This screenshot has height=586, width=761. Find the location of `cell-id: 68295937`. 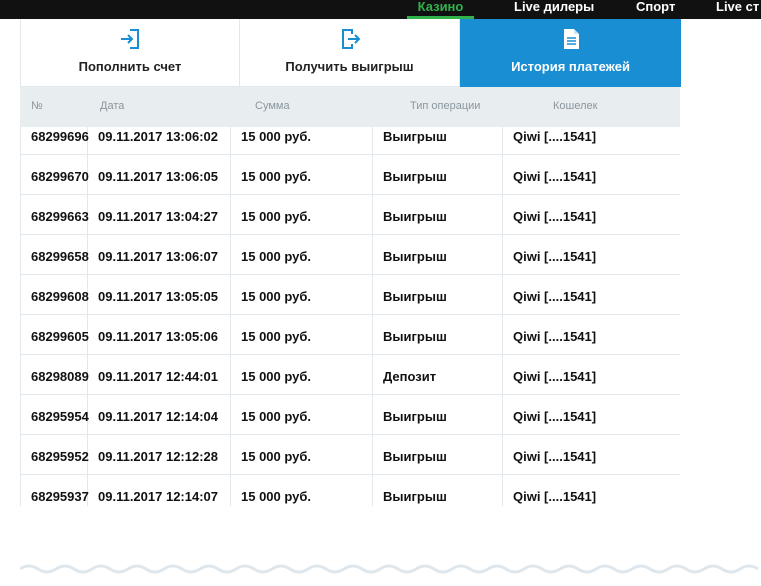

cell-id: 68295937 is located at coordinates (60, 496).